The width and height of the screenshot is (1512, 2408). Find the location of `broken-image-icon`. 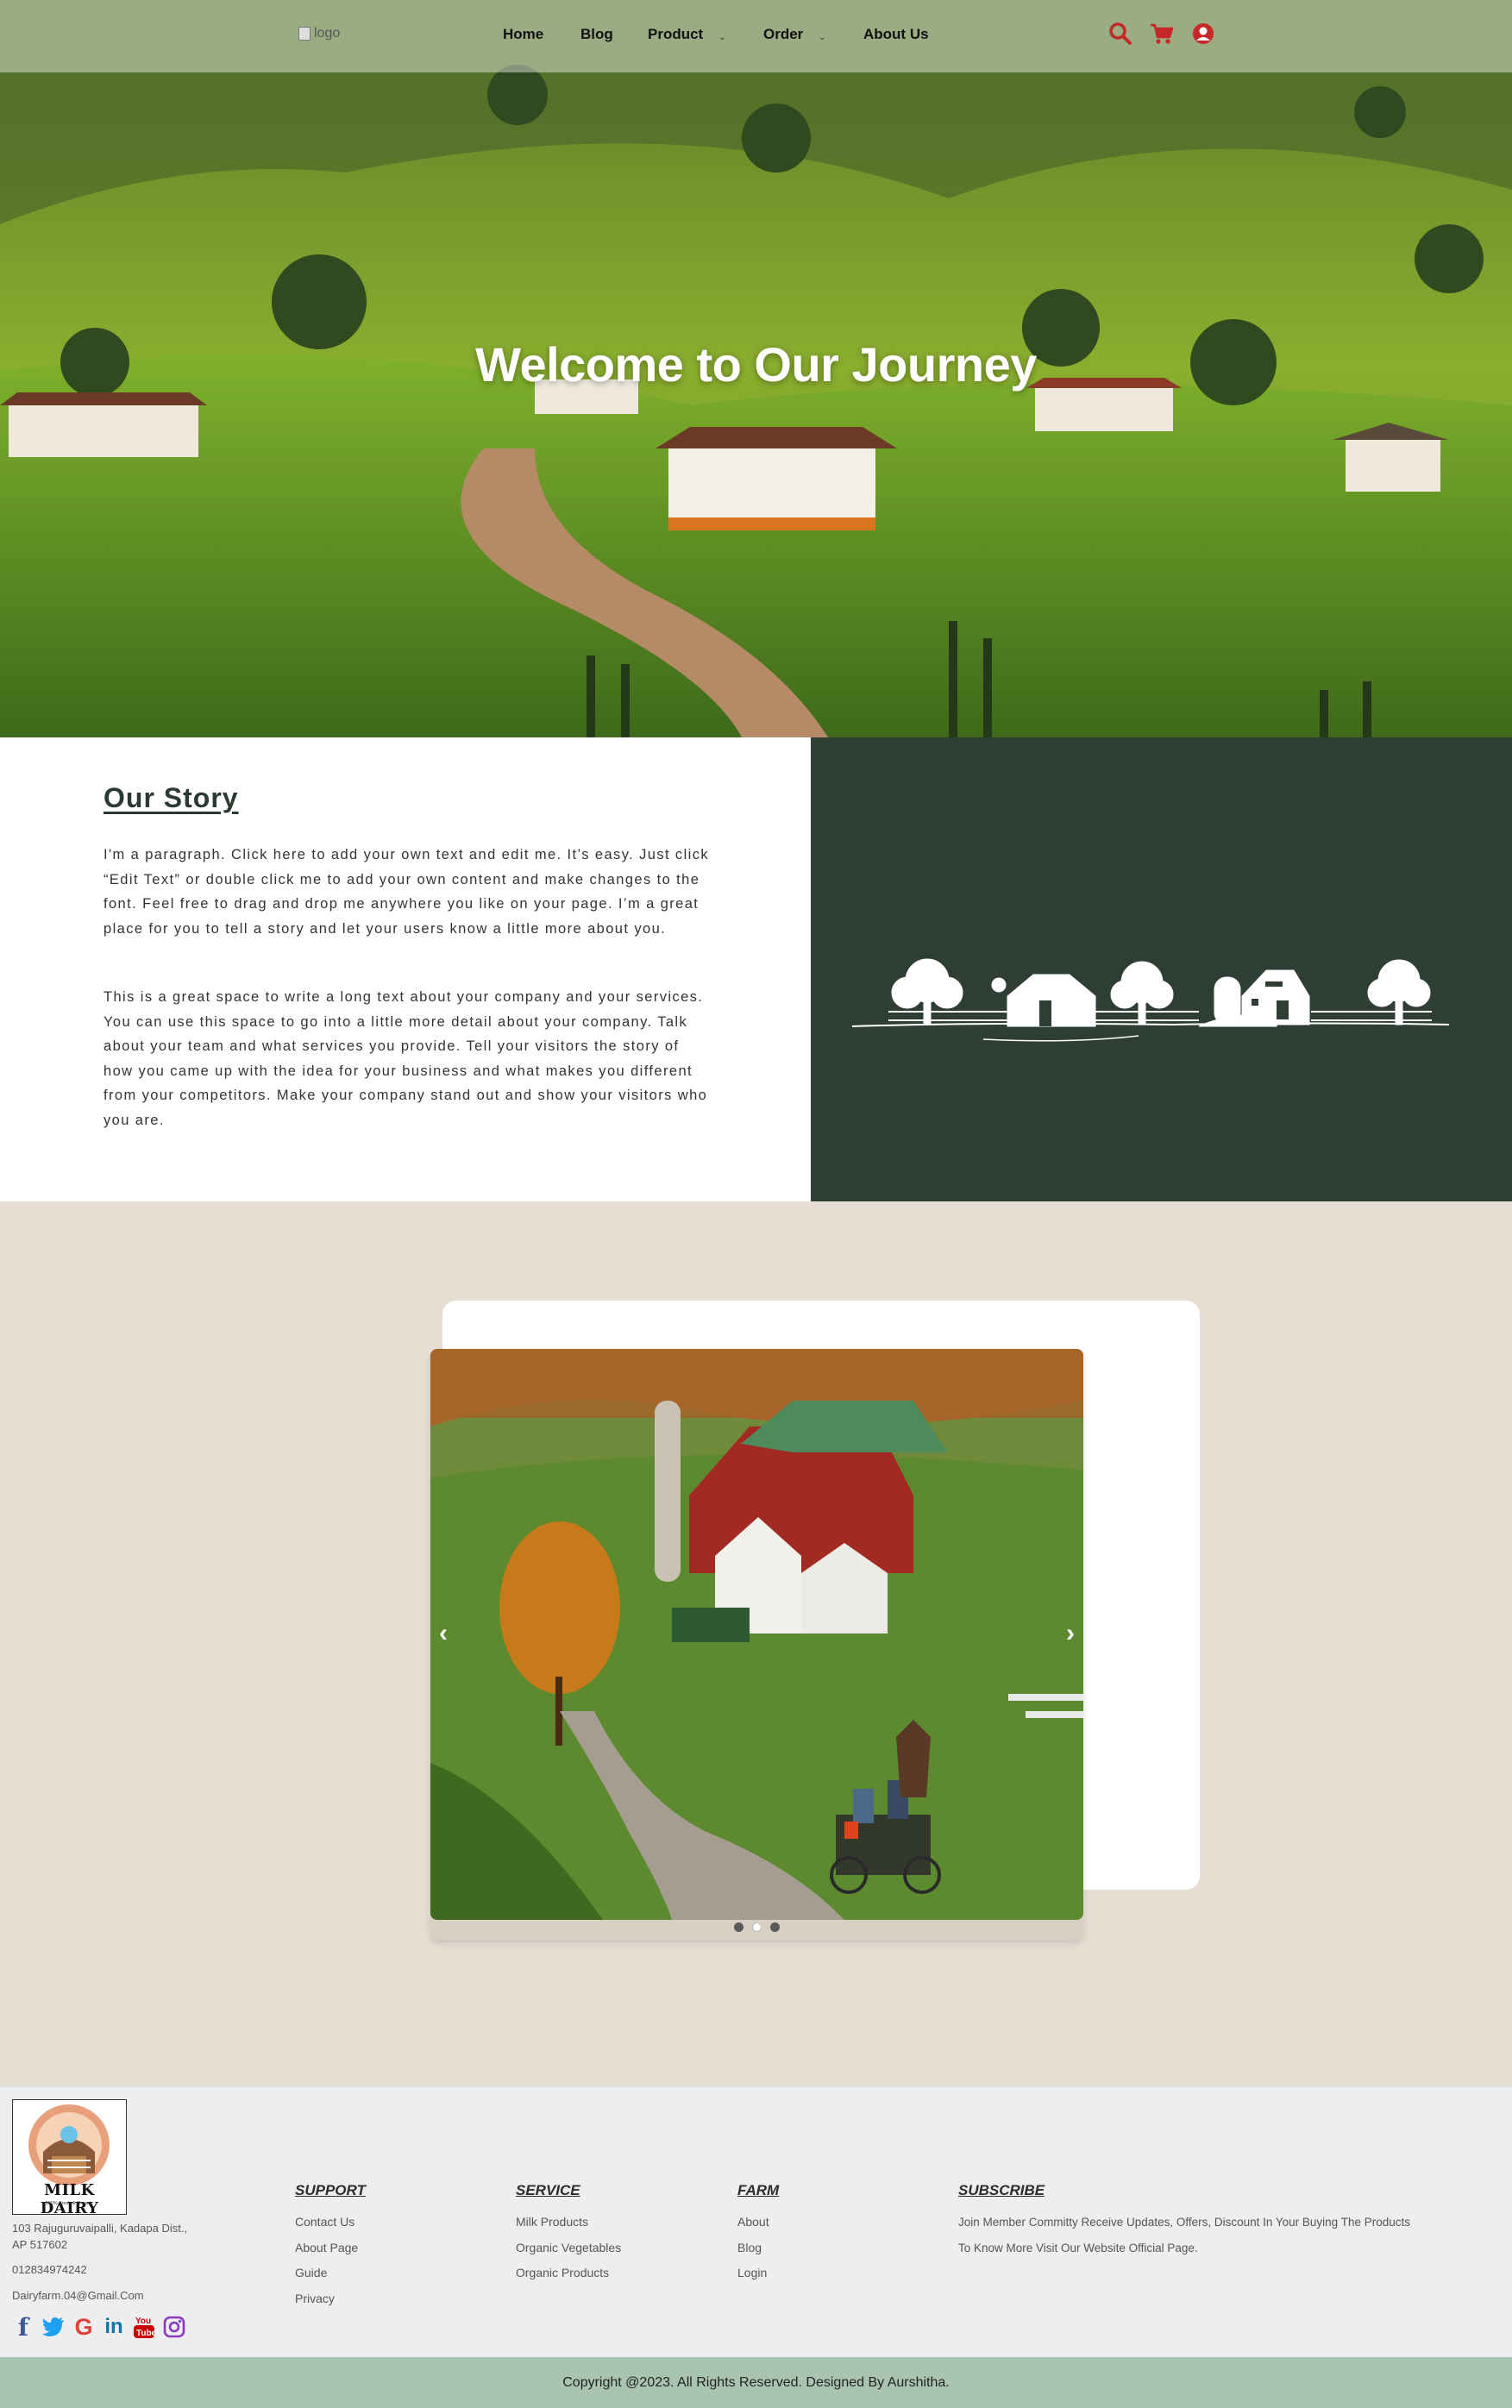

broken-image-icon is located at coordinates (304, 34).